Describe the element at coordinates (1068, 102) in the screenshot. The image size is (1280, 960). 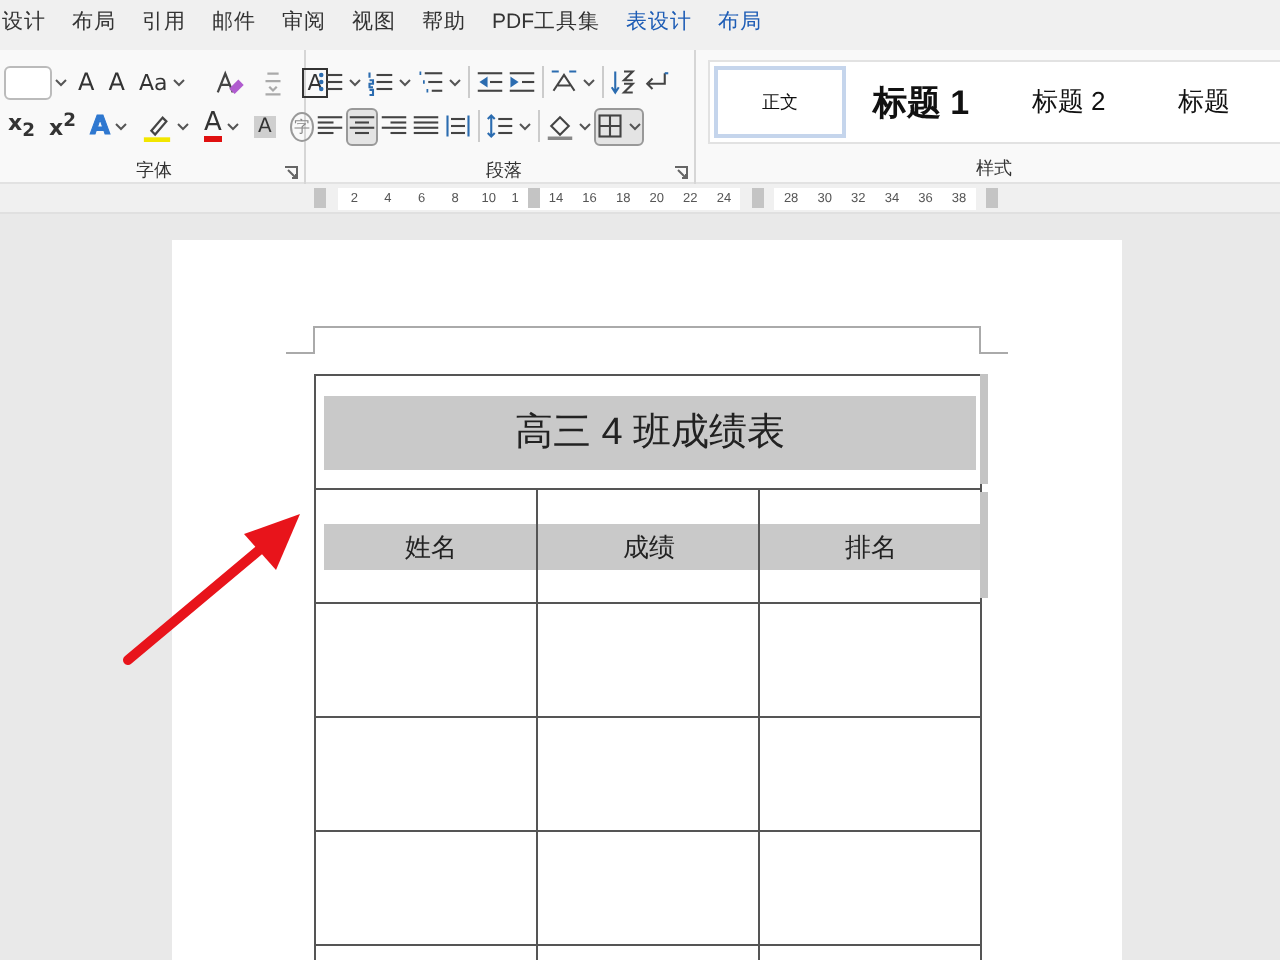
I see `style-option: 标题 2` at that location.